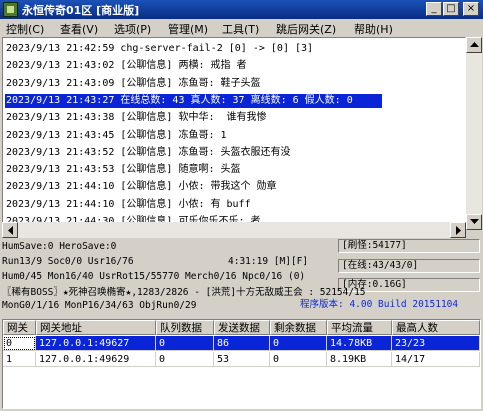  Describe the element at coordinates (81, 10) in the screenshot. I see `window-title: 永恒传奇01区 [商业版]` at that location.